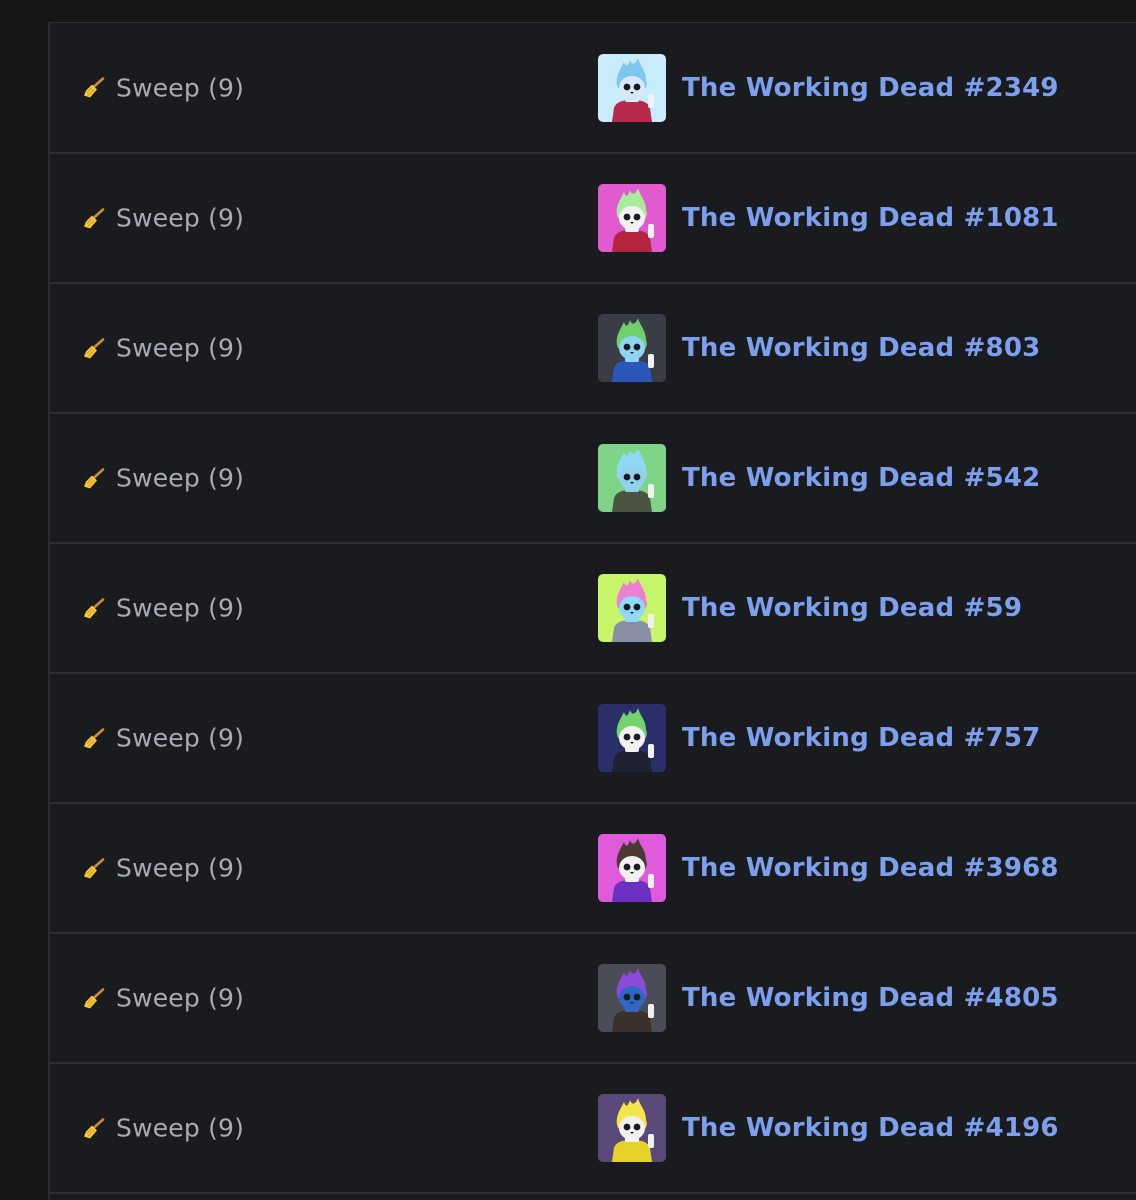 The image size is (1136, 1200). Describe the element at coordinates (861, 738) in the screenshot. I see `item-name-link: The Working Dead #757` at that location.